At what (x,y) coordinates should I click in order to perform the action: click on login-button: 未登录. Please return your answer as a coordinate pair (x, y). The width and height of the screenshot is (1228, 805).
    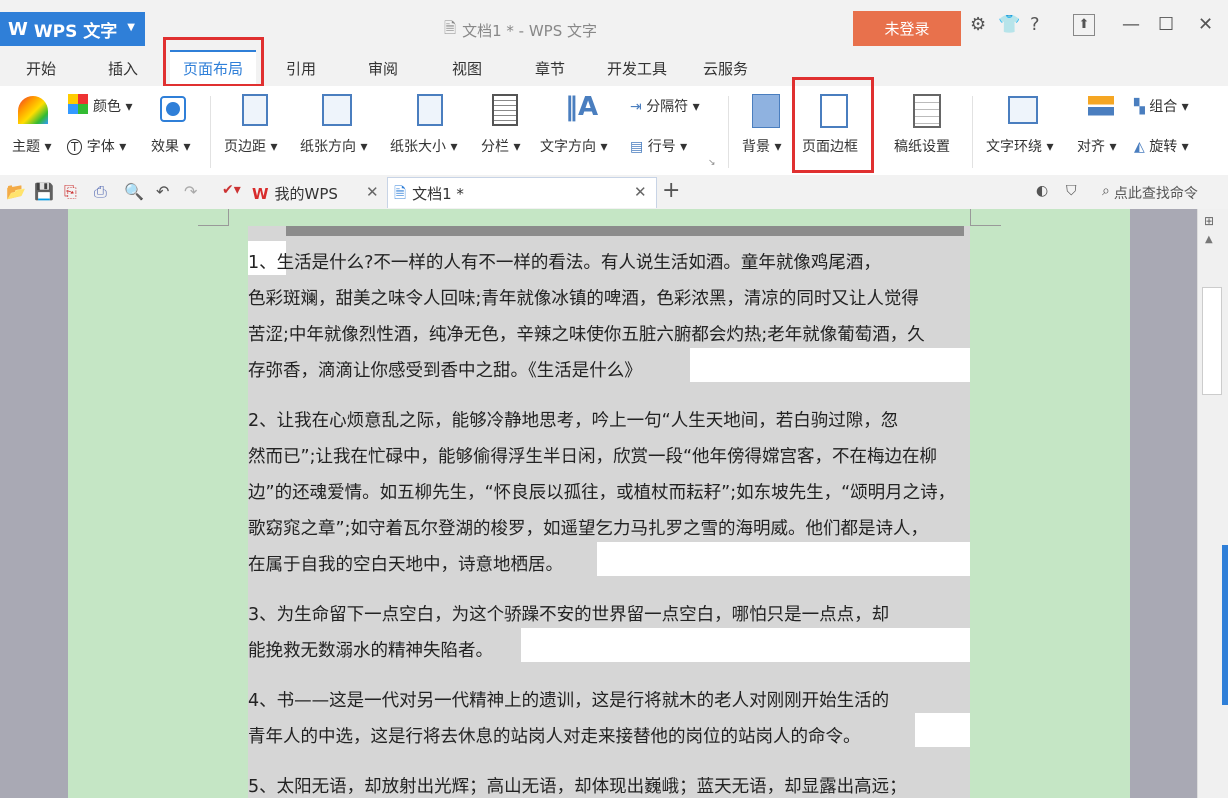
    Looking at the image, I should click on (907, 28).